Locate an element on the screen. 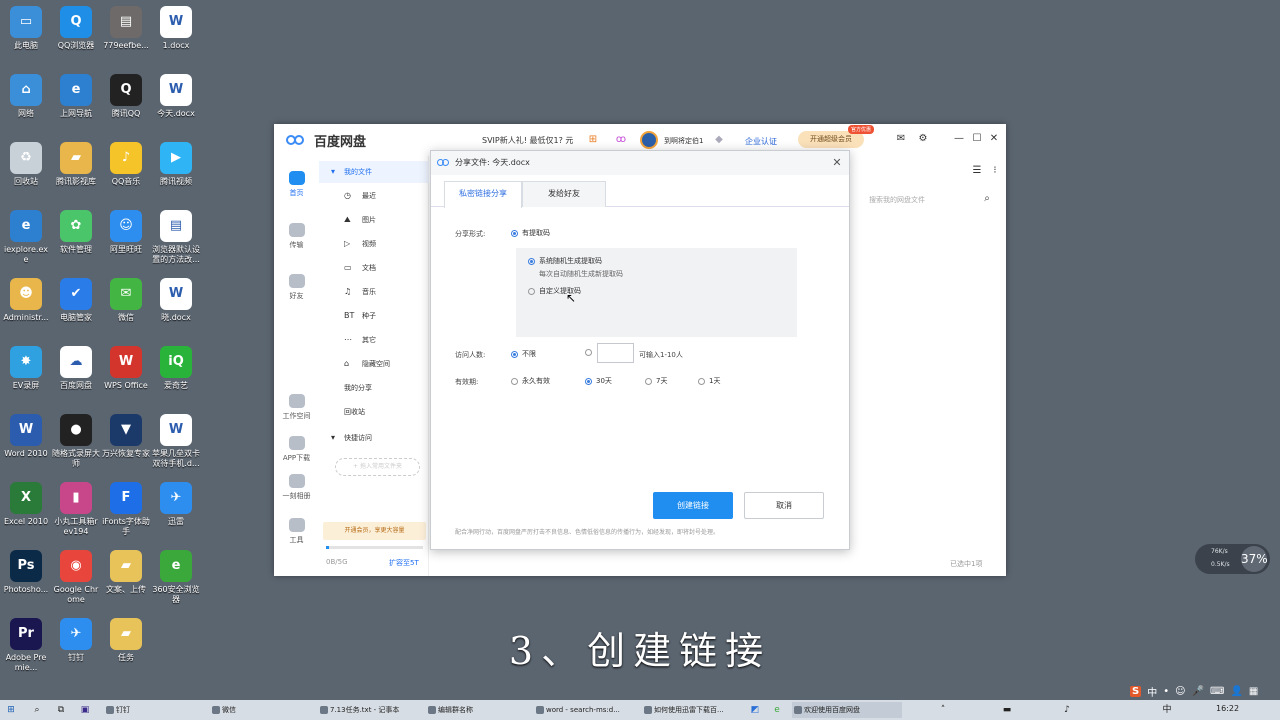  diamond-icon: ◆ is located at coordinates (719, 140).